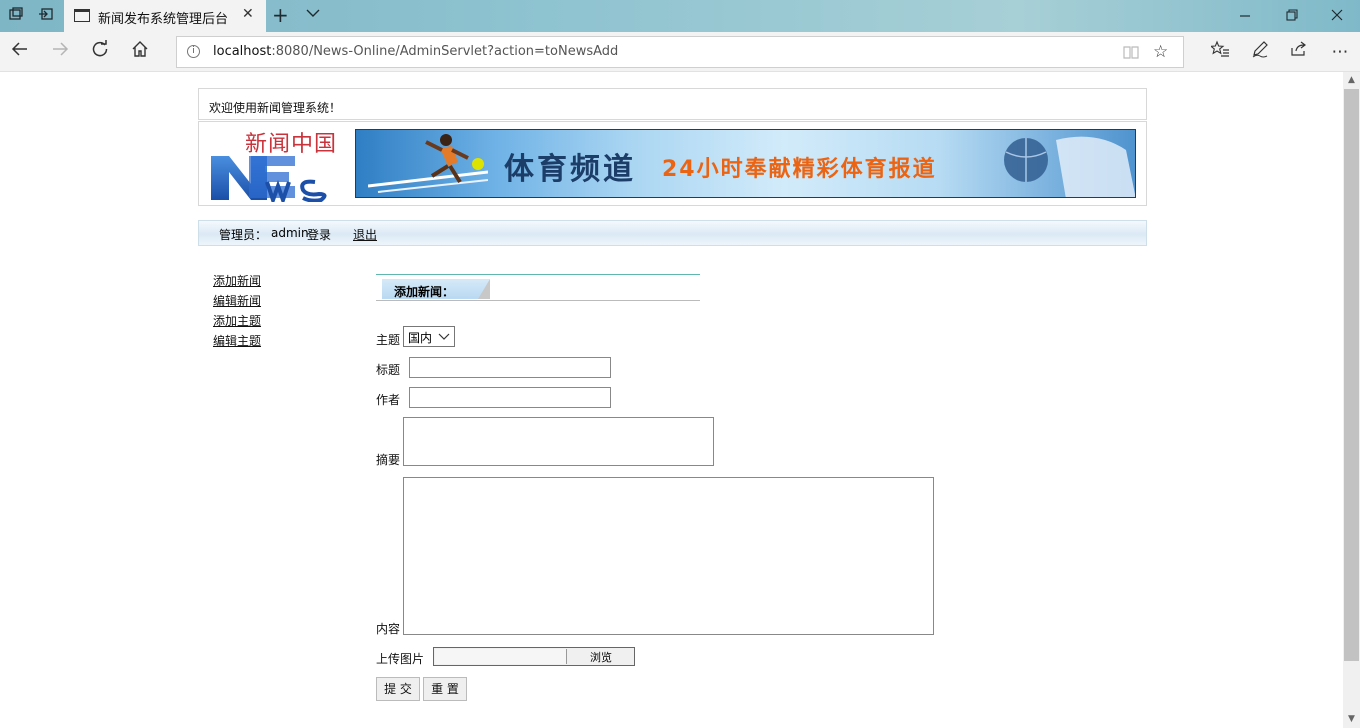 This screenshot has height=728, width=1360. I want to click on page-icon, so click(82, 15).